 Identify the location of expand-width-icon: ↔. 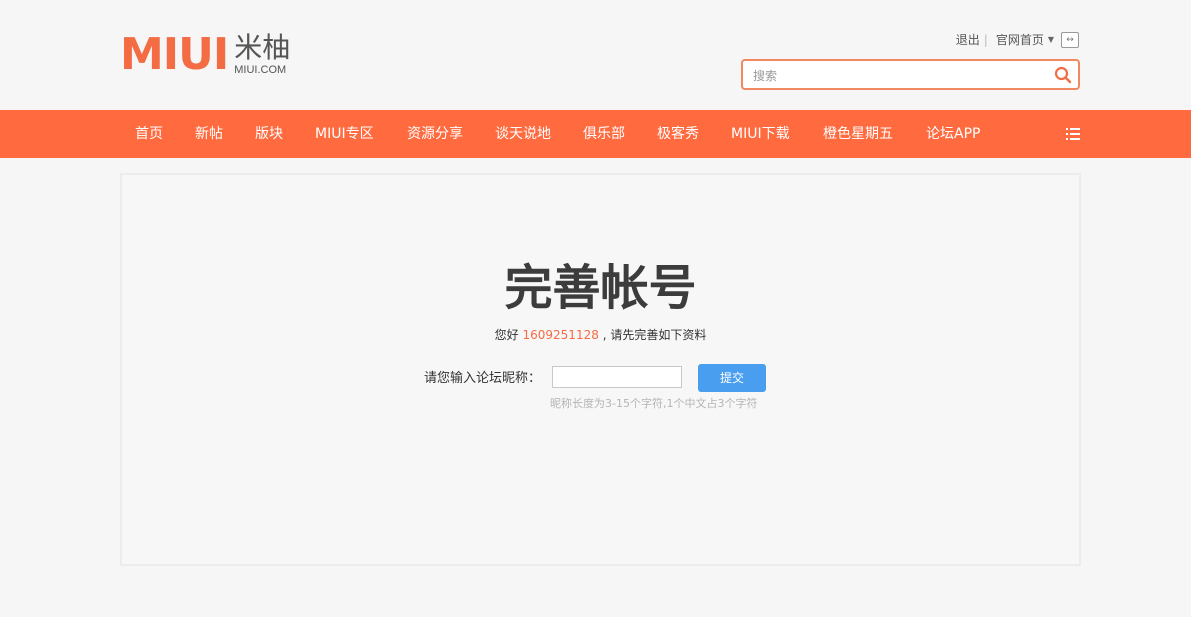
(1070, 39).